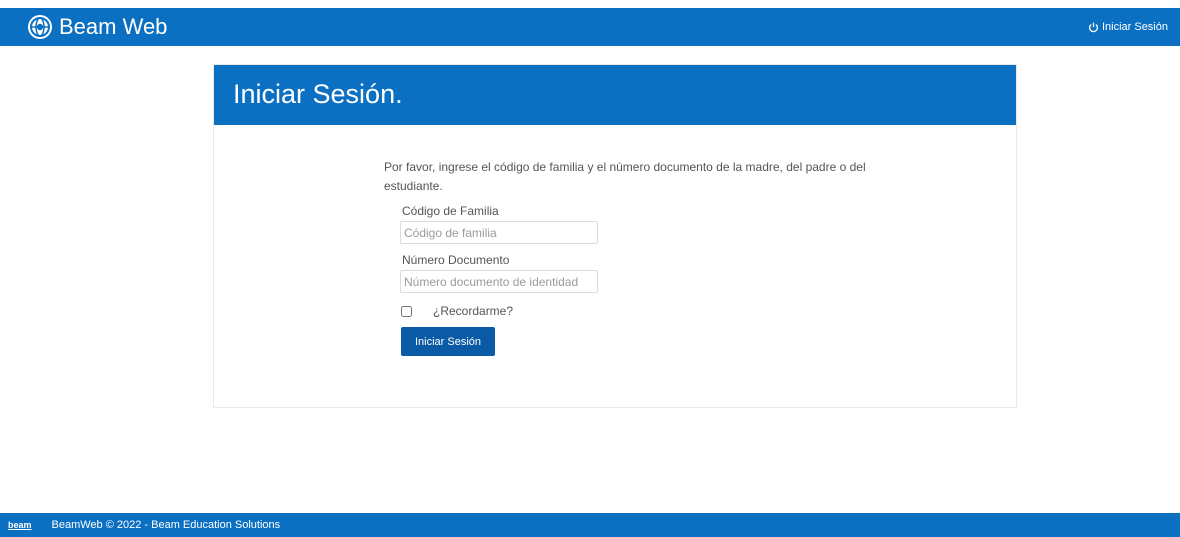 This screenshot has height=537, width=1180. I want to click on top-navbar: Beam Web Iniciar Sesión, so click(590, 27).